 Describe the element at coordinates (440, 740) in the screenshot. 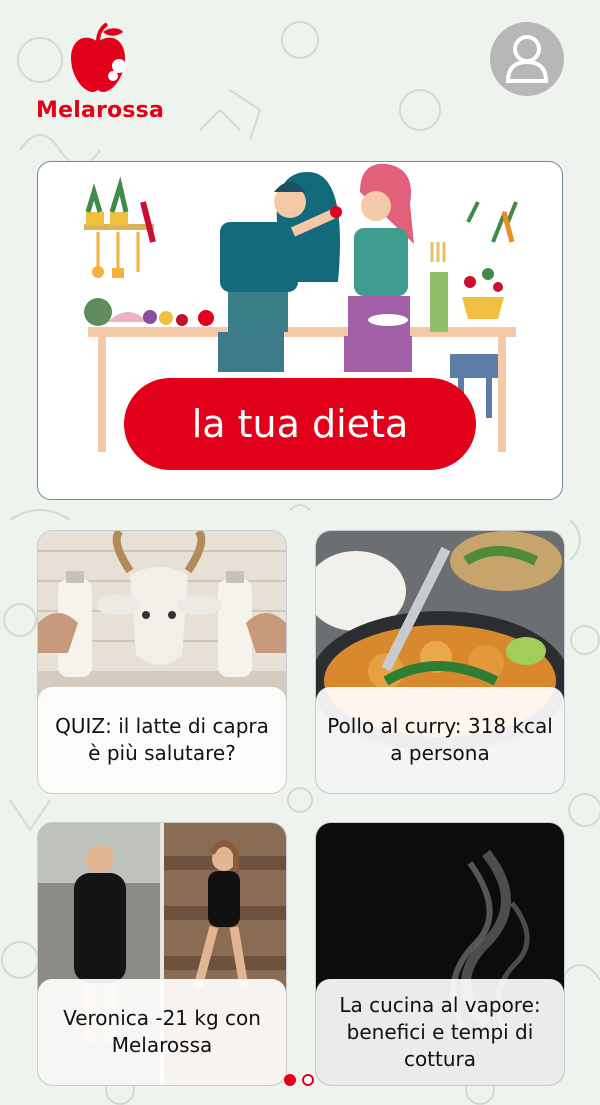

I see `article-title: Pollo al curry: 318 kcal a persona` at that location.